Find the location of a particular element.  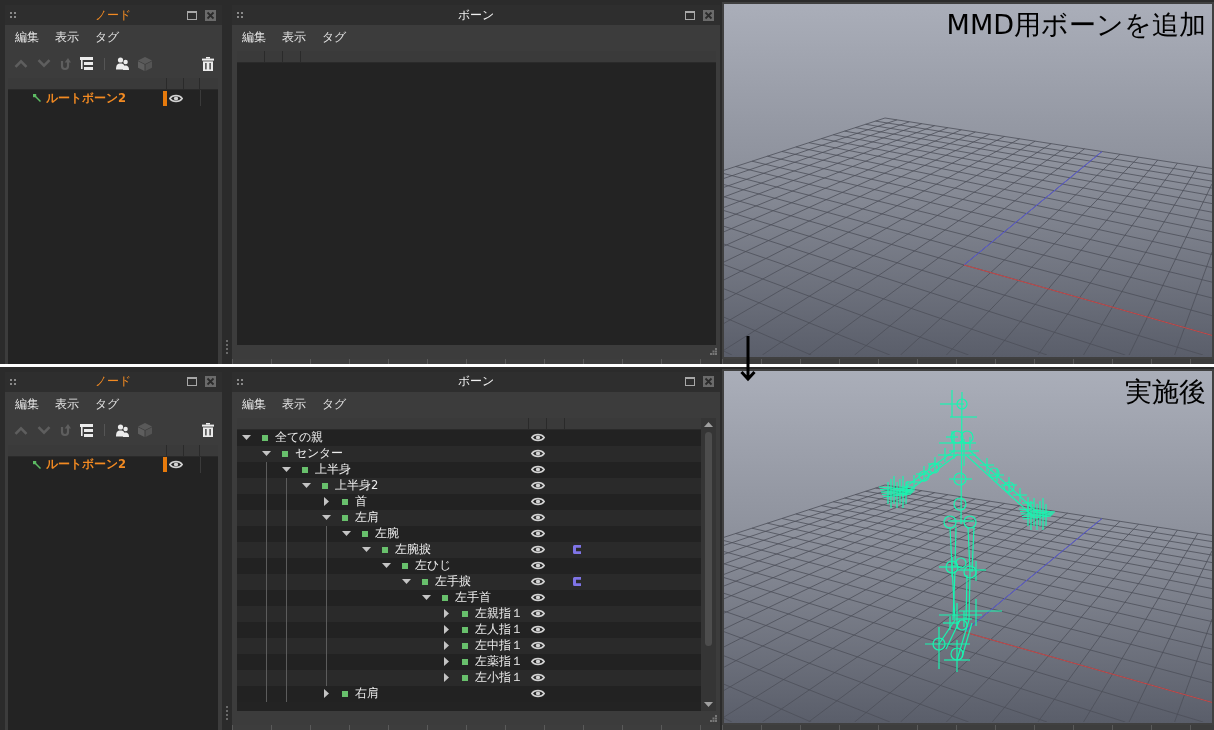

bone-name: 首 is located at coordinates (361, 501).